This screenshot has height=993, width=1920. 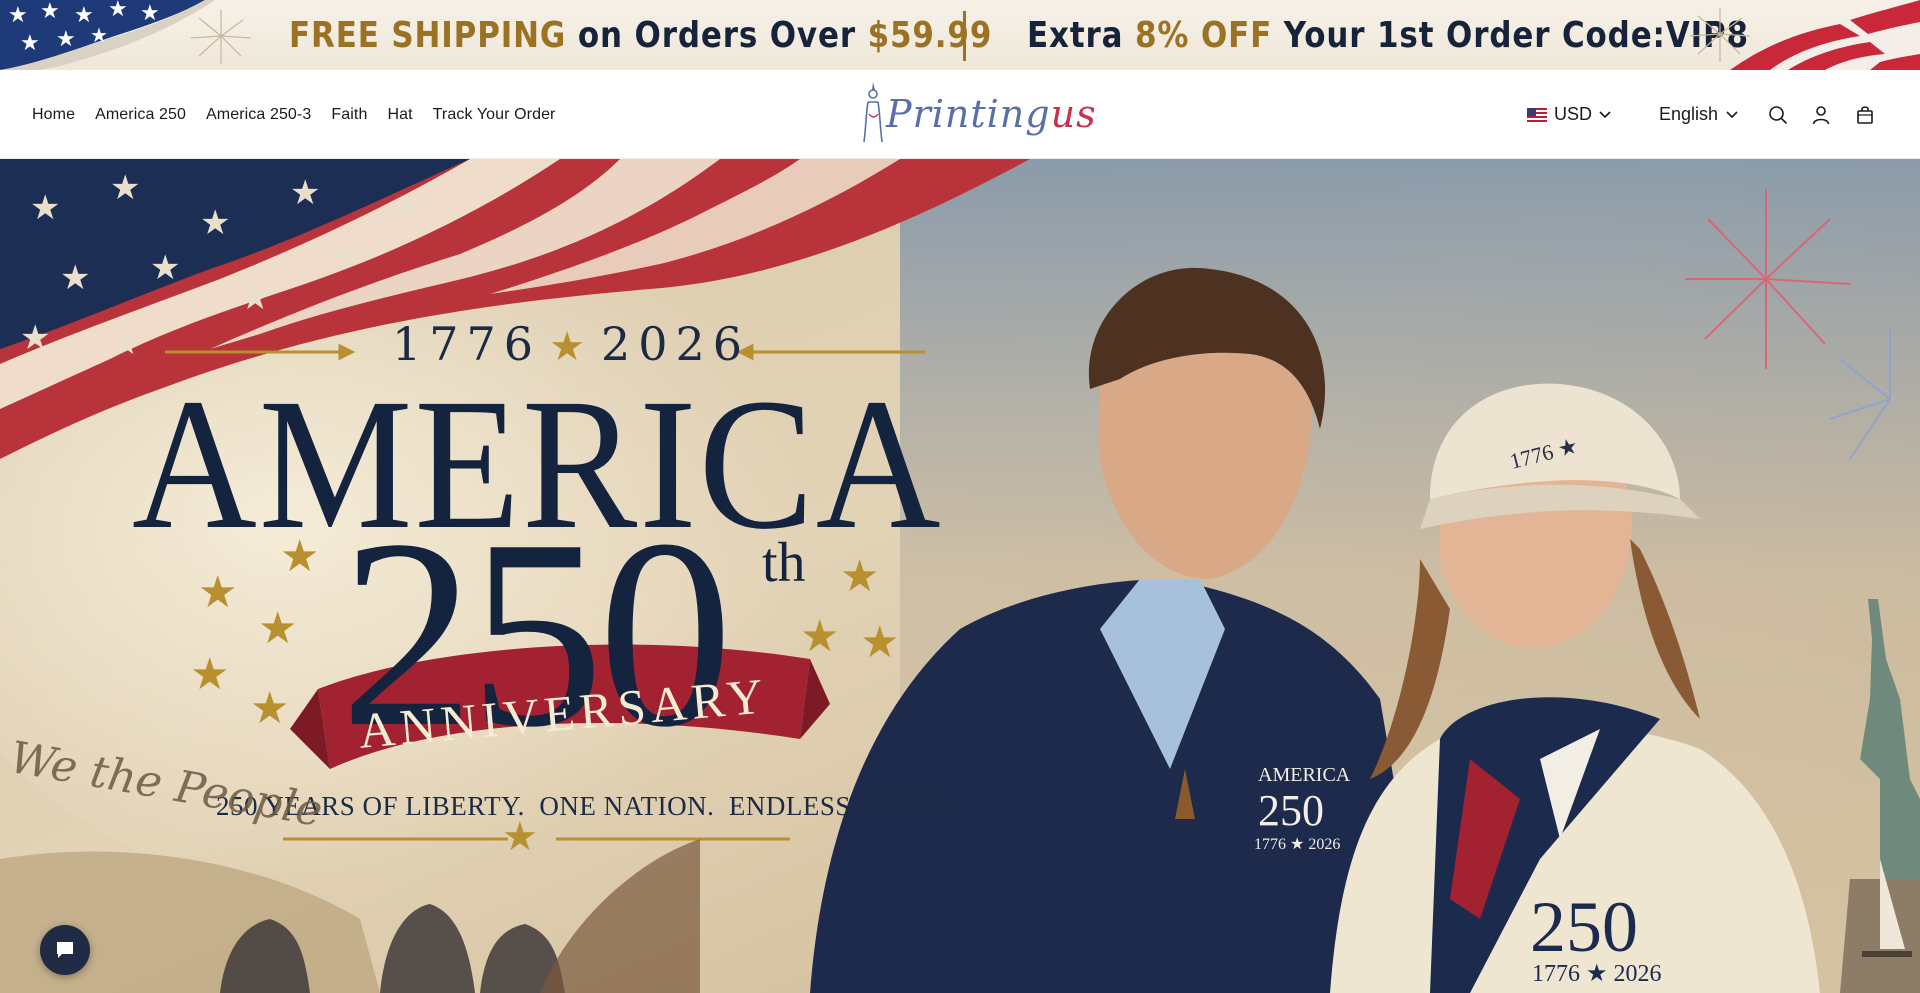 What do you see at coordinates (873, 112) in the screenshot?
I see `statue-logo-icon` at bounding box center [873, 112].